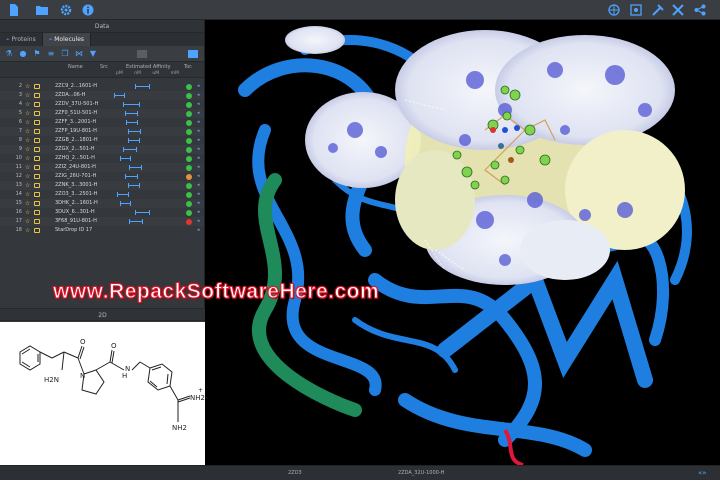  I want to click on filter-icon: ▼, so click(93, 54).